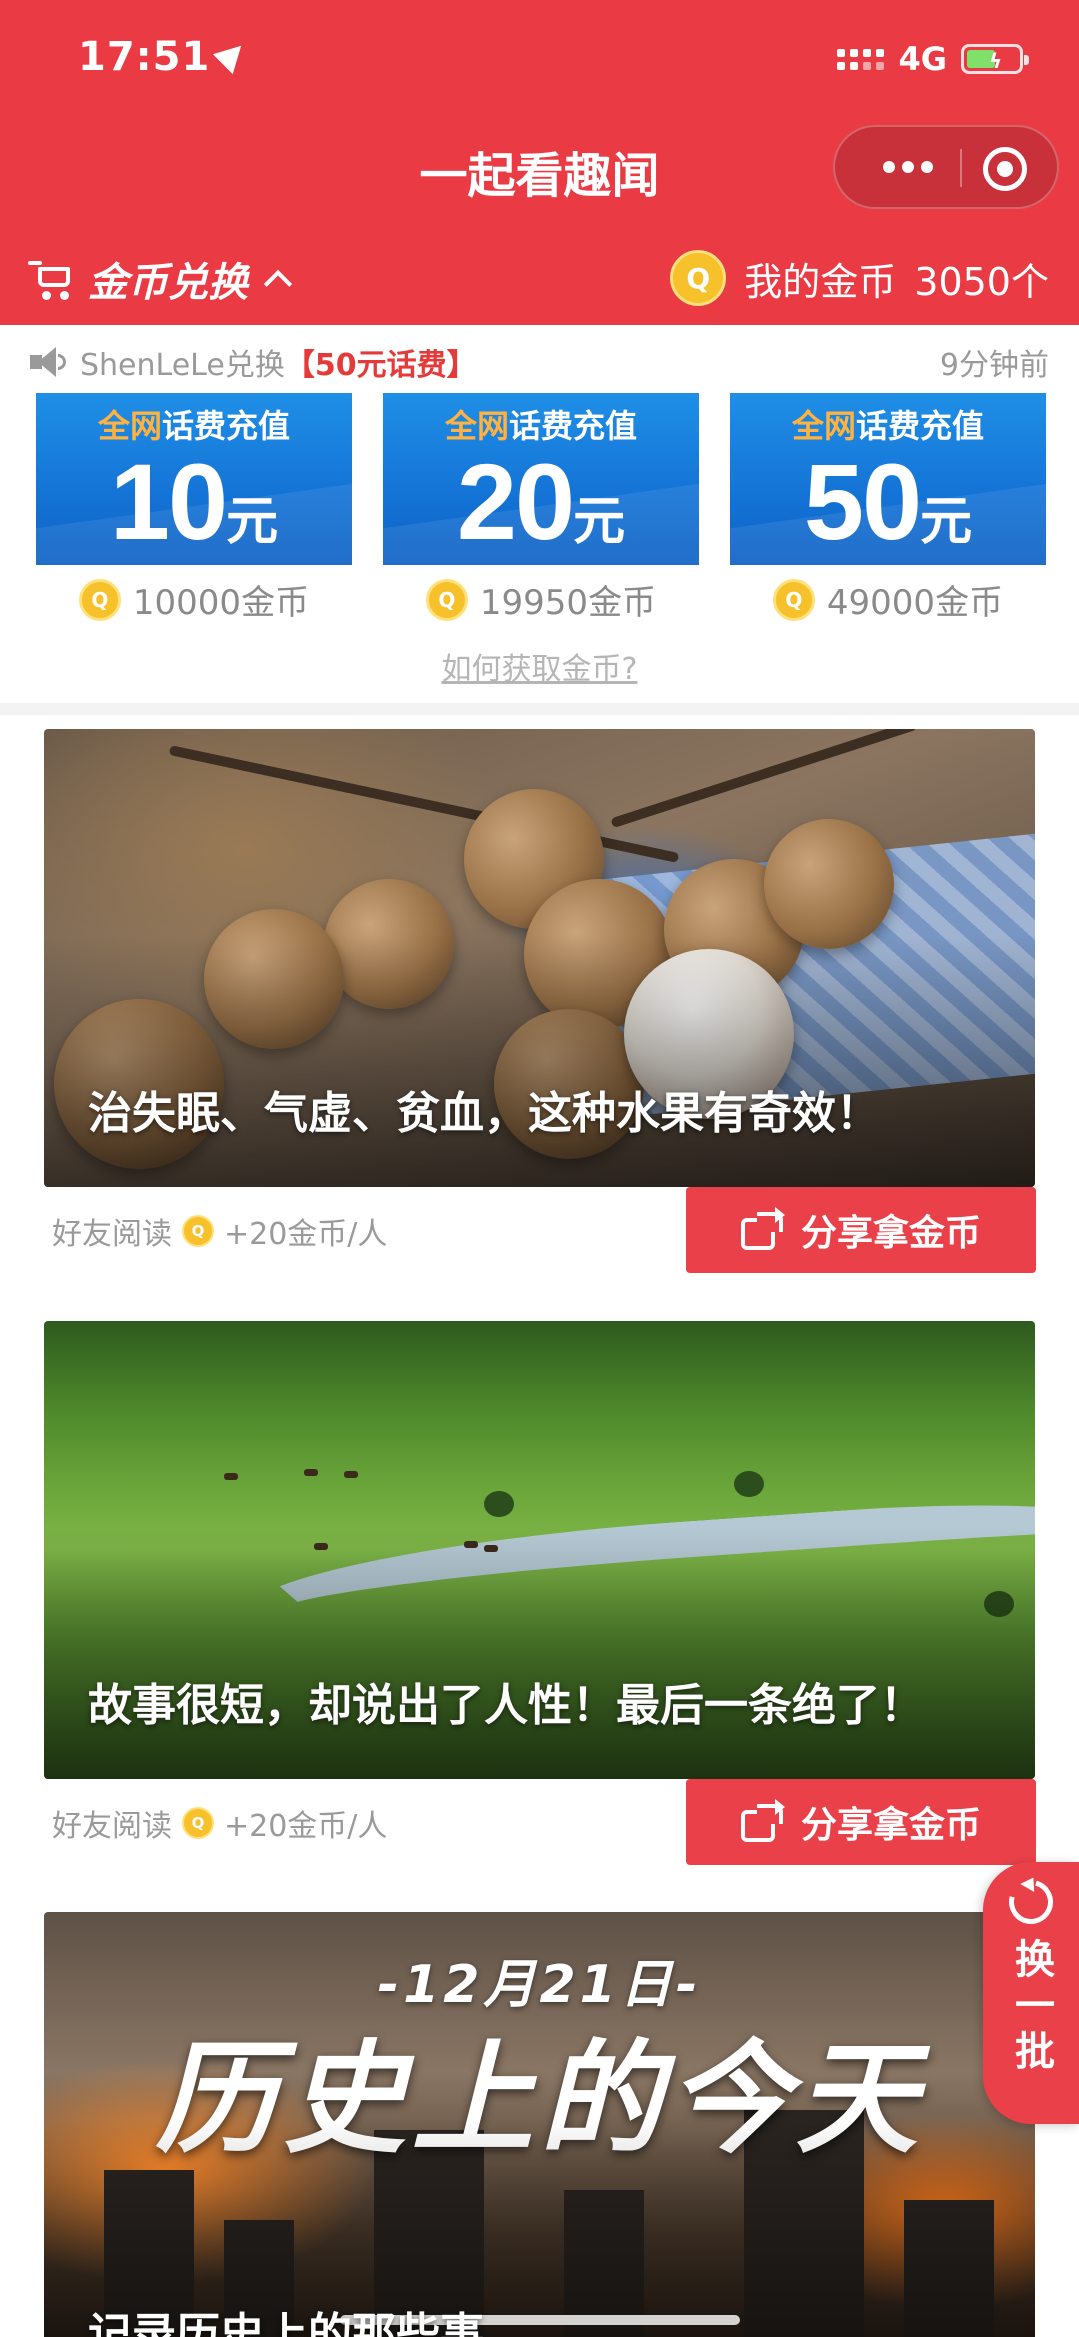  I want to click on battery-icon: ϟ, so click(995, 59).